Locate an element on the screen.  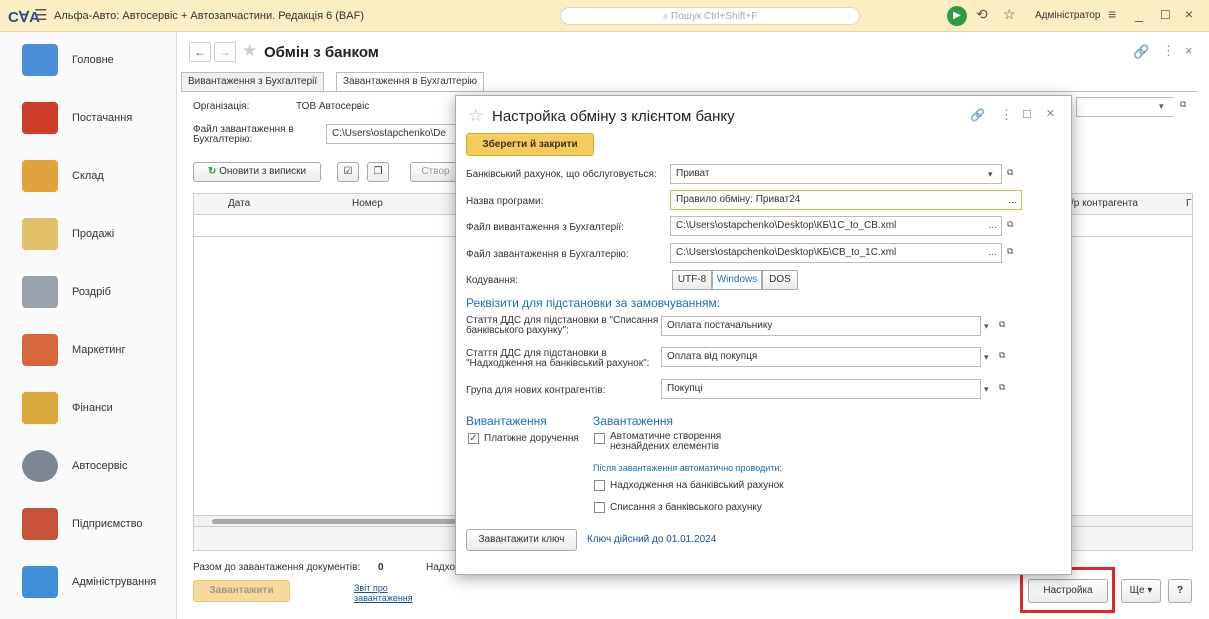
load-key-button: Завантажити ключ is located at coordinates (521, 540).